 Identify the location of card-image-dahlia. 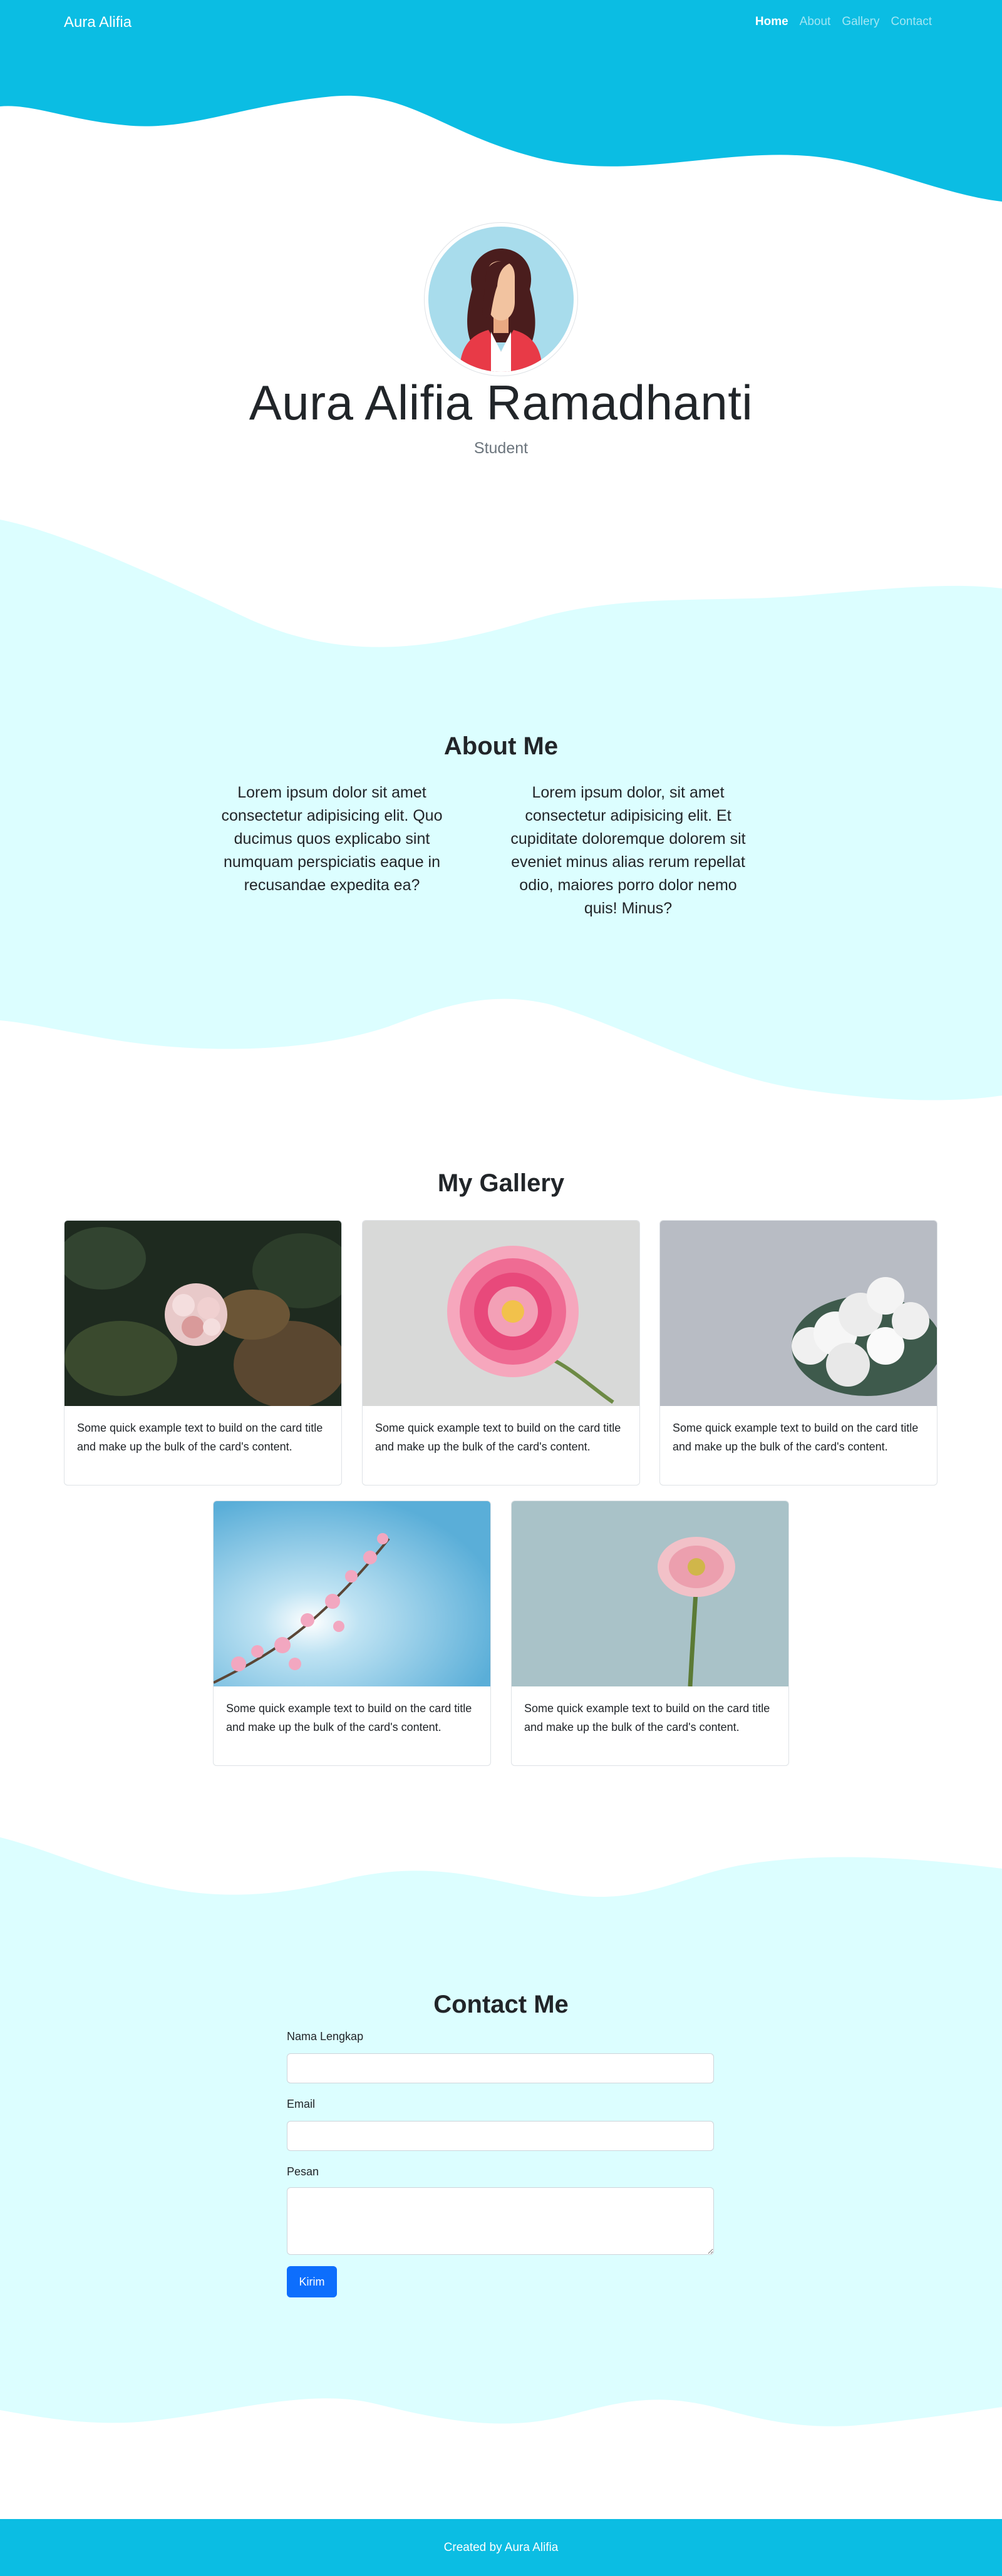
(501, 1313).